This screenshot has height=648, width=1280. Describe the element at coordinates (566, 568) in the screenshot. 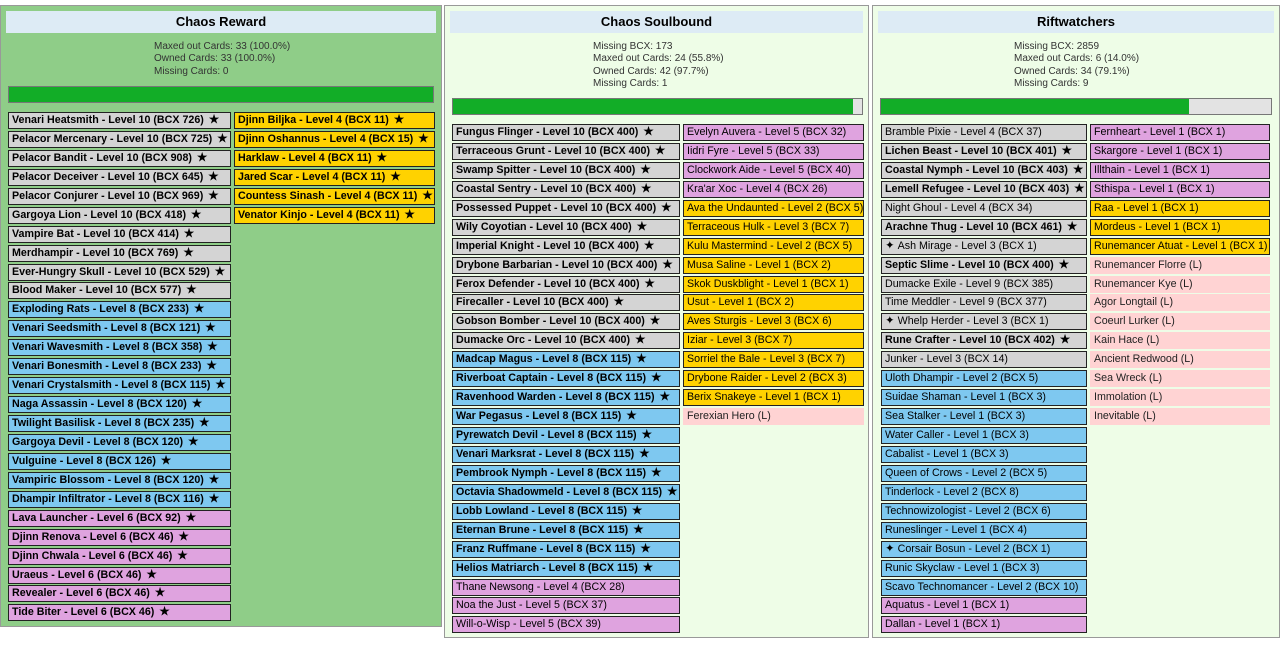

I see `card-row: Helios Matriarch - Level 8 (BCX 115) ★` at that location.